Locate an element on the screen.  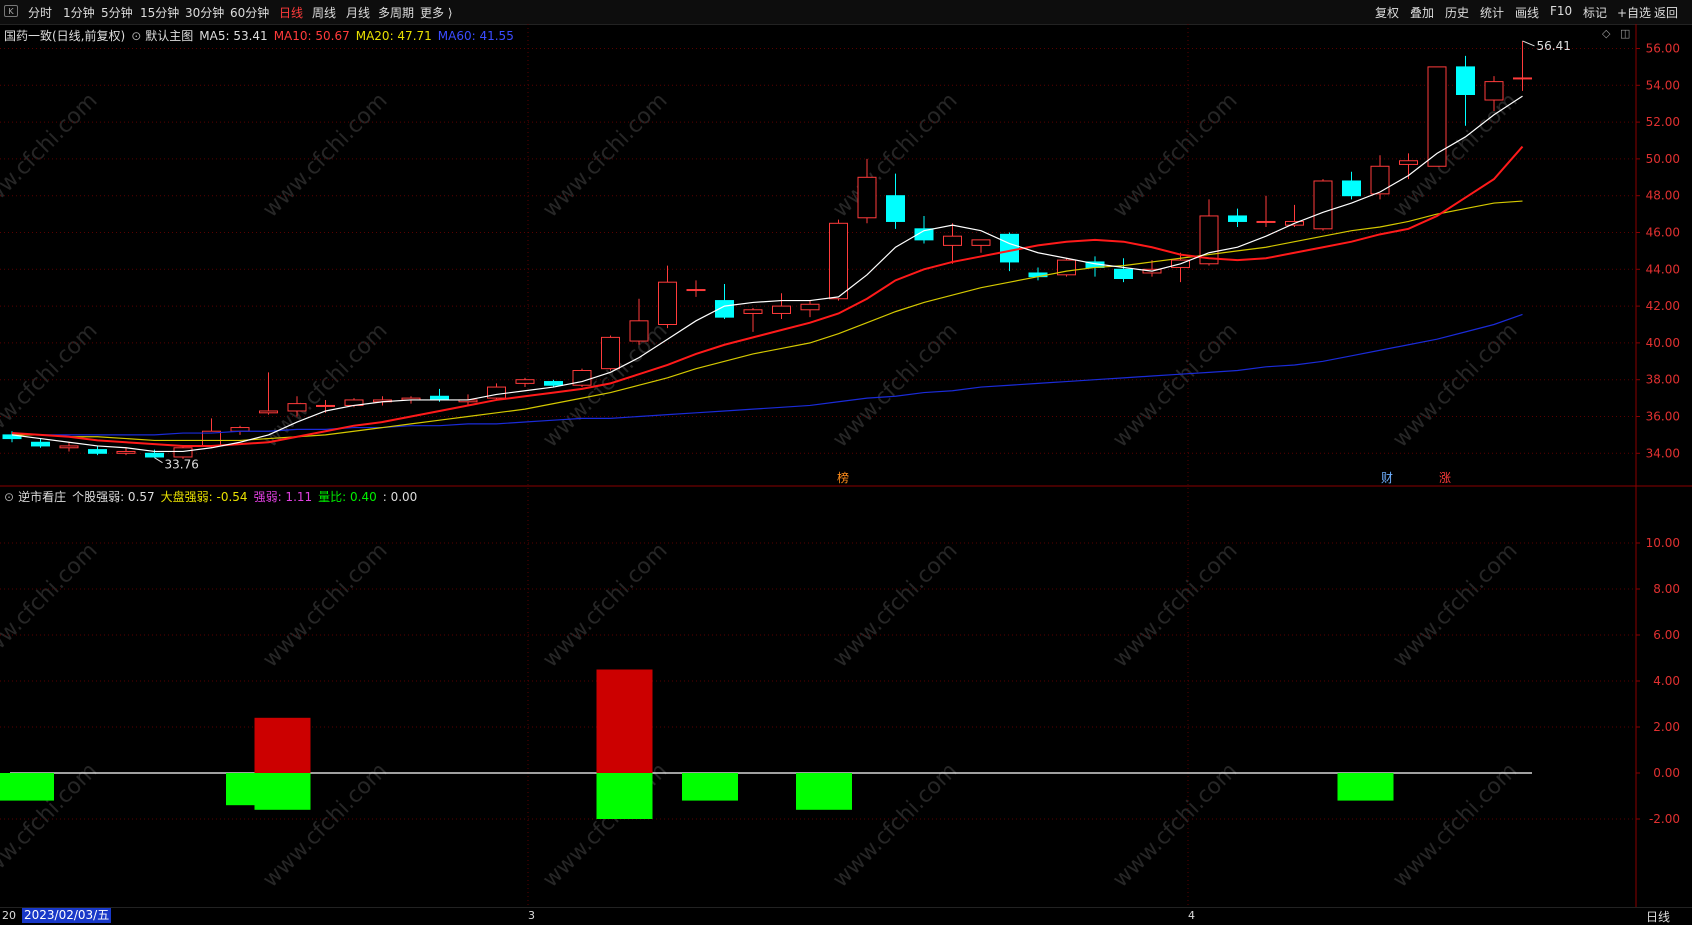
ma60-line is located at coordinates (767, 374).